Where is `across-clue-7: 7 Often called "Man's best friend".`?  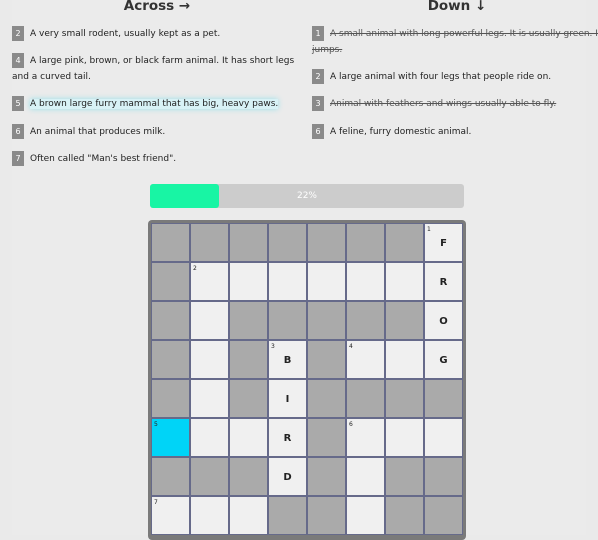
across-clue-7: 7 Often called "Man's best friend". is located at coordinates (94, 159).